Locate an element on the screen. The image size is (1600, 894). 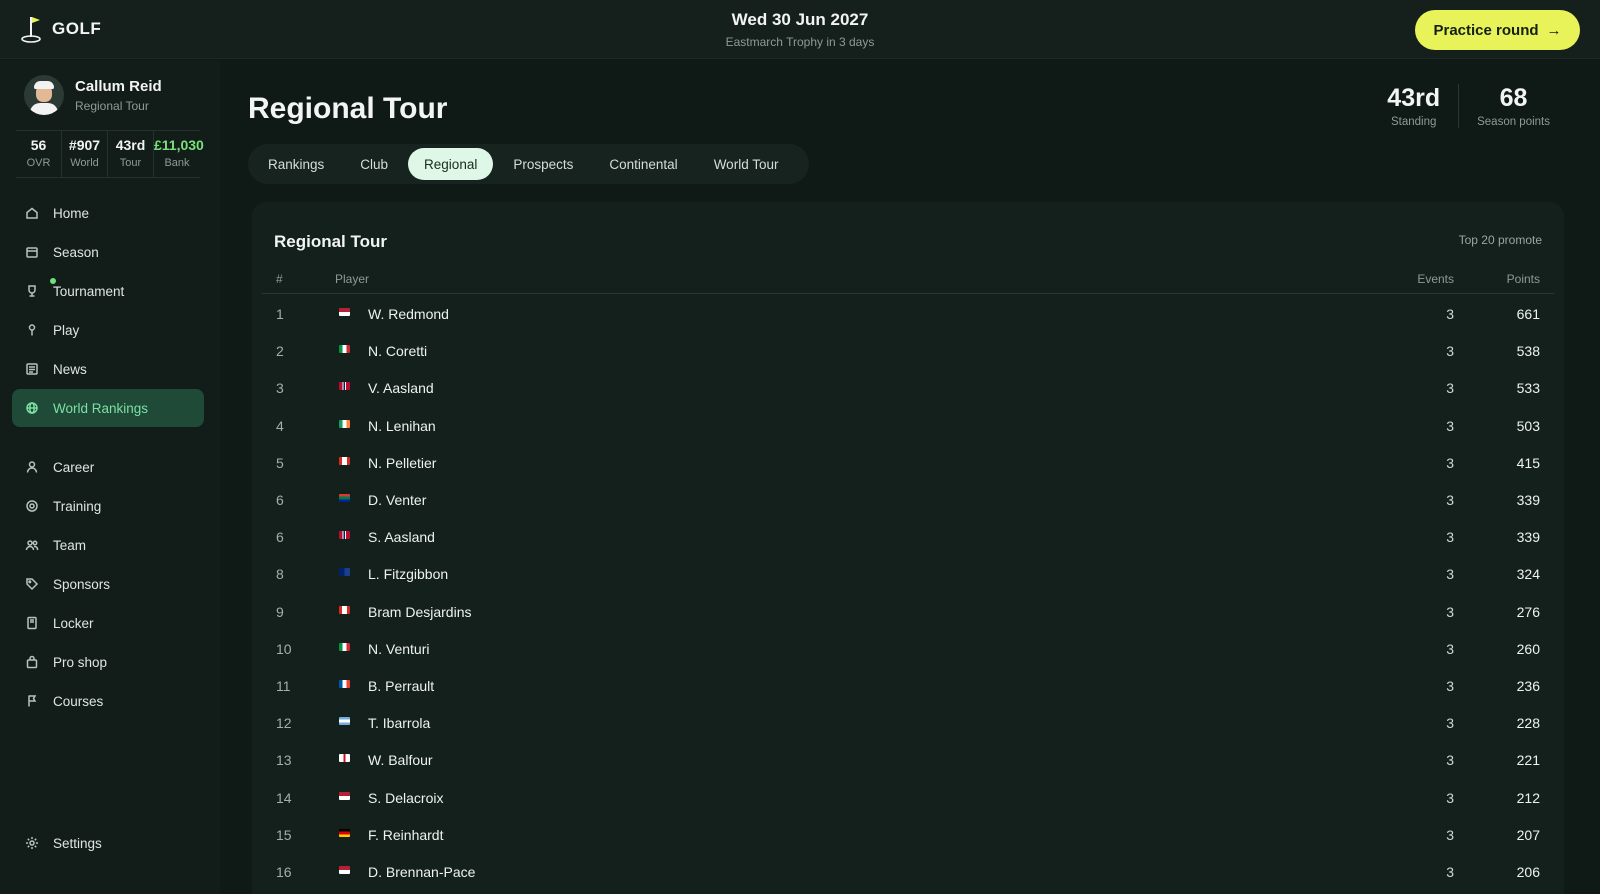
card-title: Regional Tour is located at coordinates (331, 241).